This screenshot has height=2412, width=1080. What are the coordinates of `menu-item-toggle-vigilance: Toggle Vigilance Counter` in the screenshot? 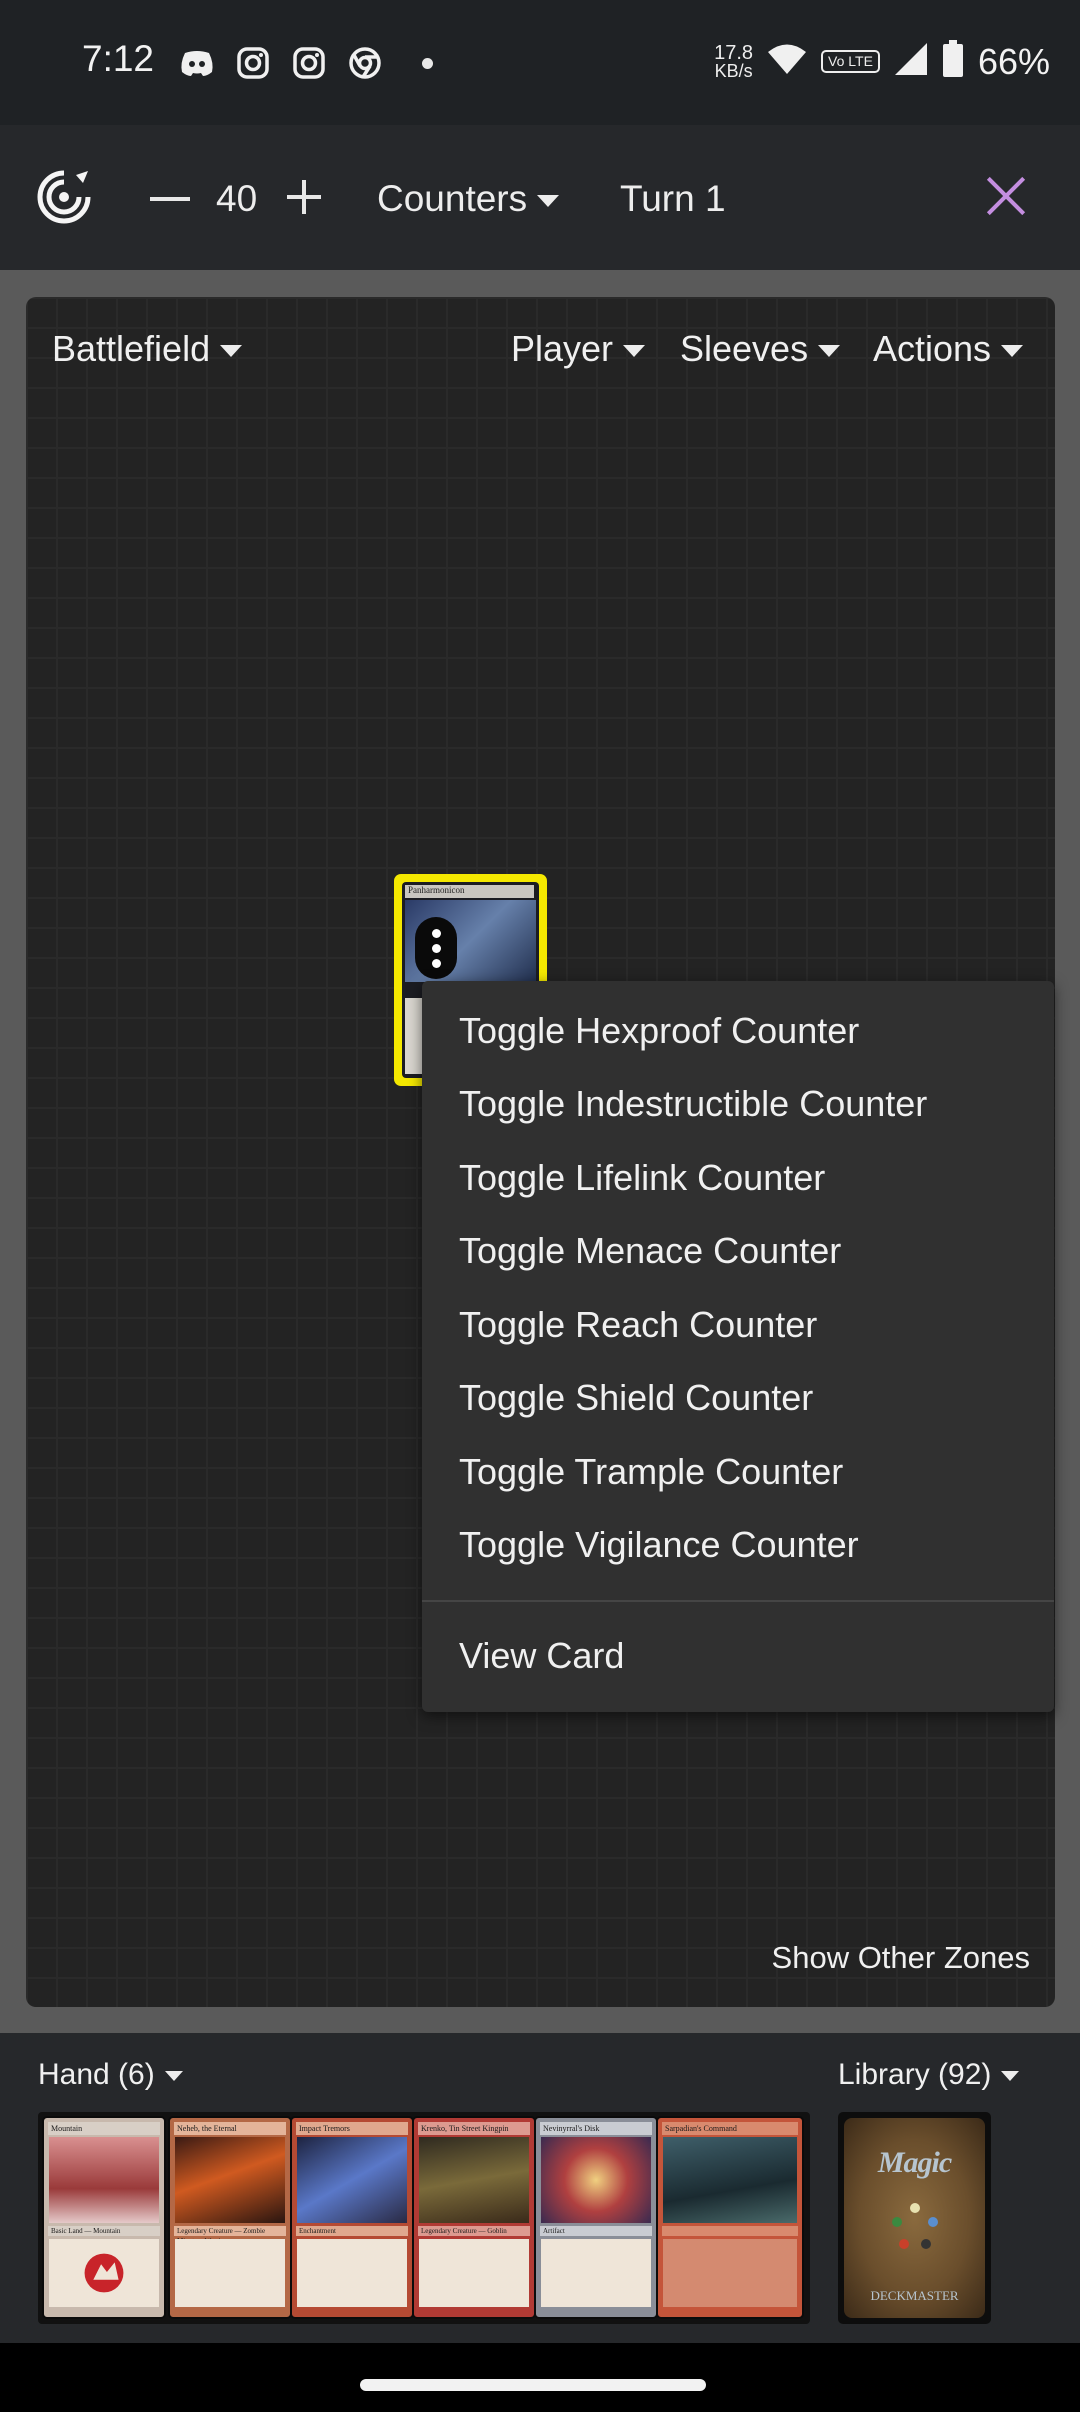 It's located at (659, 1545).